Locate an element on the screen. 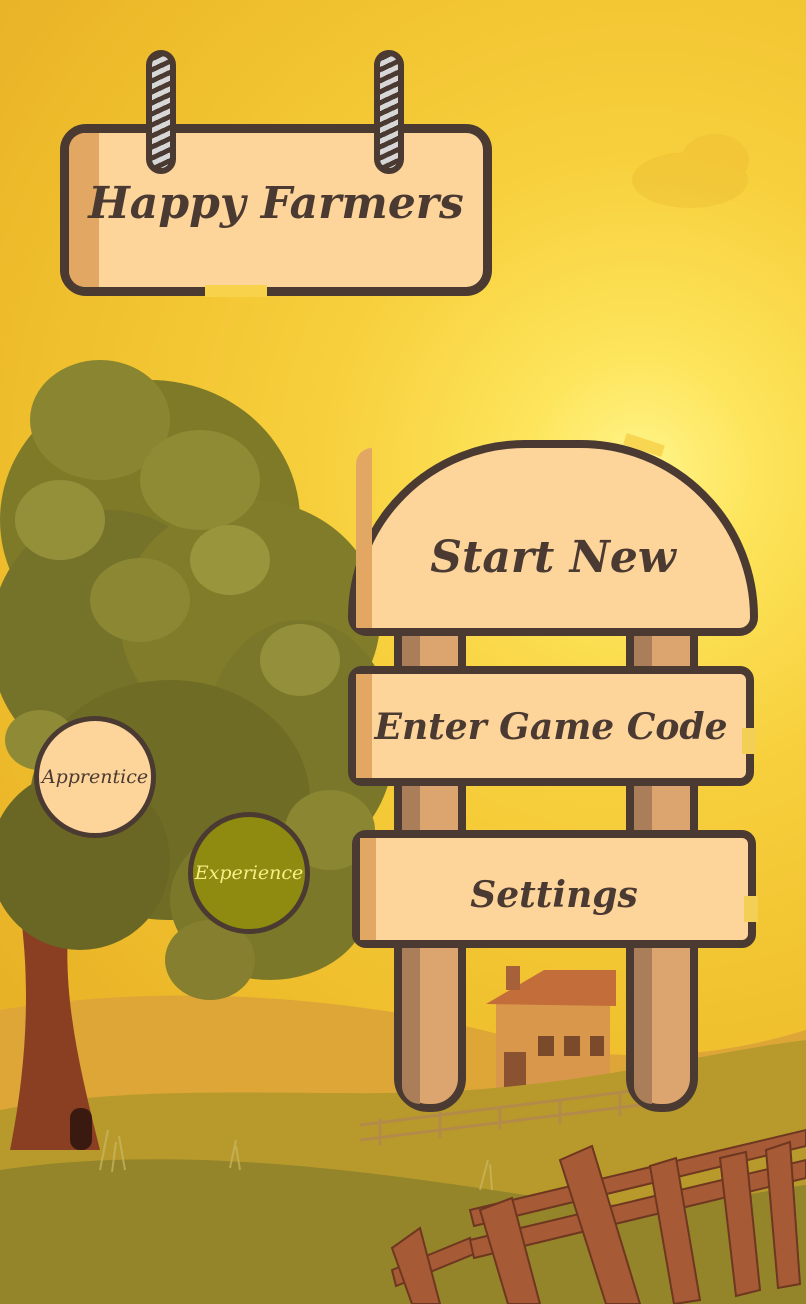 The height and width of the screenshot is (1304, 806). sign-gap is located at coordinates (236, 291).